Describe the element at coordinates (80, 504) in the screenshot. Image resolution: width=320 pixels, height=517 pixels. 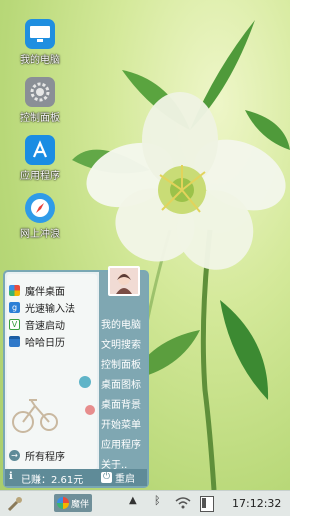
I see `taskbar-start-label: 魔伴` at that location.